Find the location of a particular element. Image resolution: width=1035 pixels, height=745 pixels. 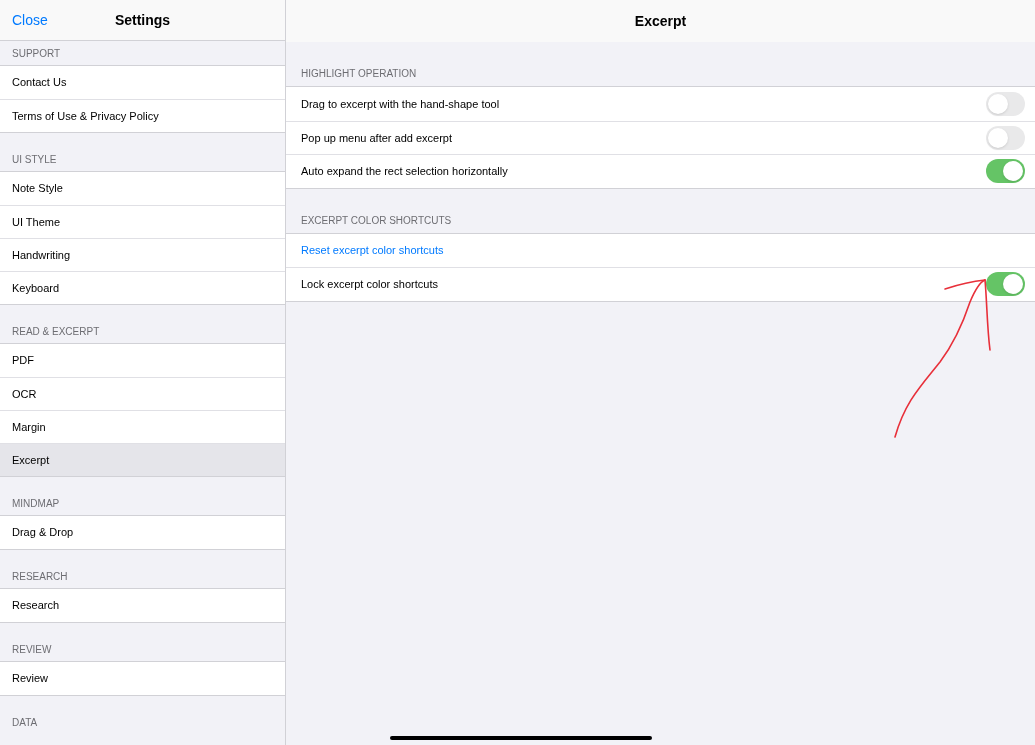

section-header: READ & EXCERPT is located at coordinates (56, 332).